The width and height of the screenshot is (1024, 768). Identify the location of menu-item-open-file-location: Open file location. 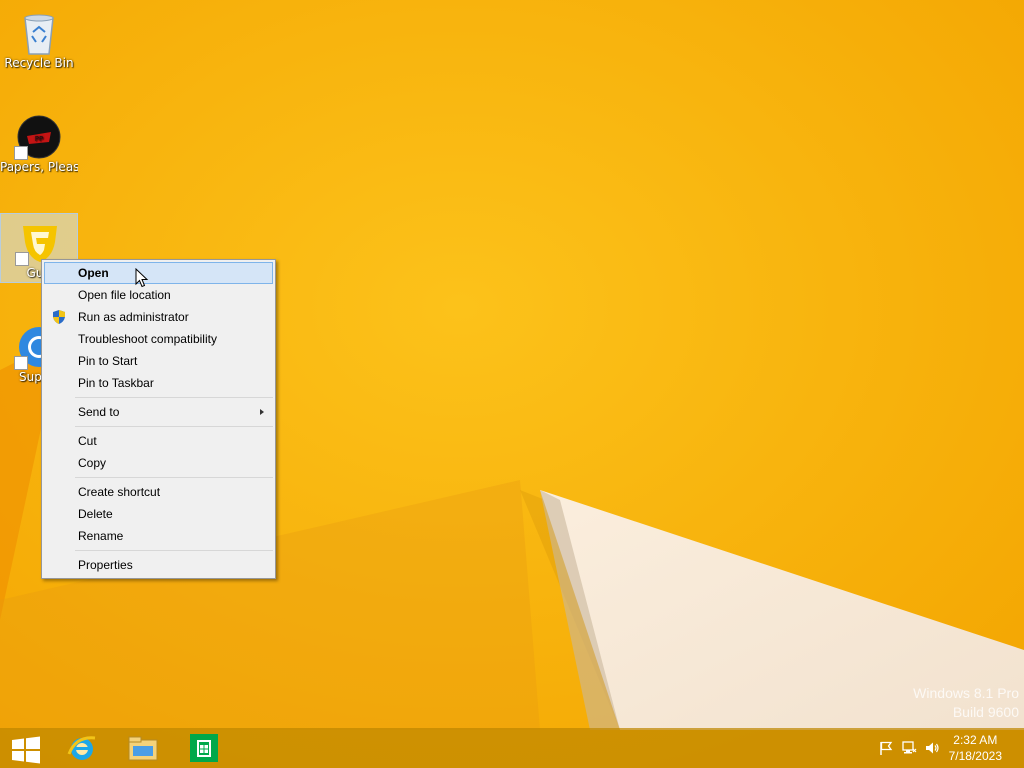
(158, 295).